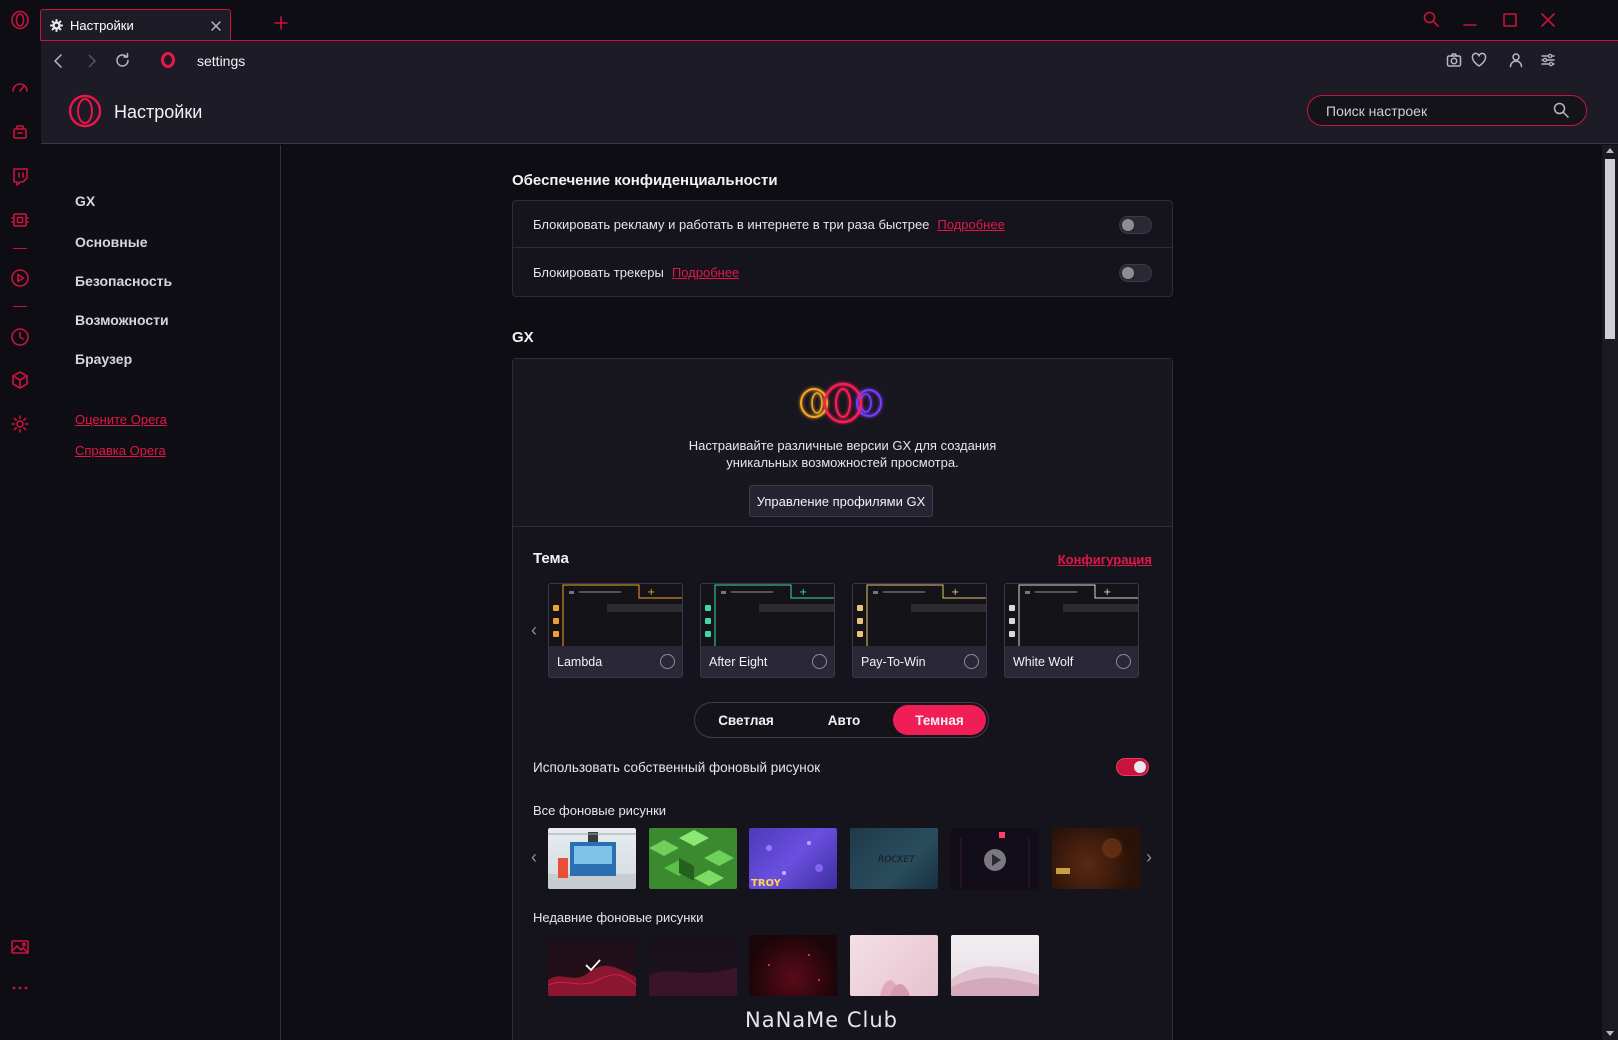  I want to click on wallpaper-icon, so click(20, 947).